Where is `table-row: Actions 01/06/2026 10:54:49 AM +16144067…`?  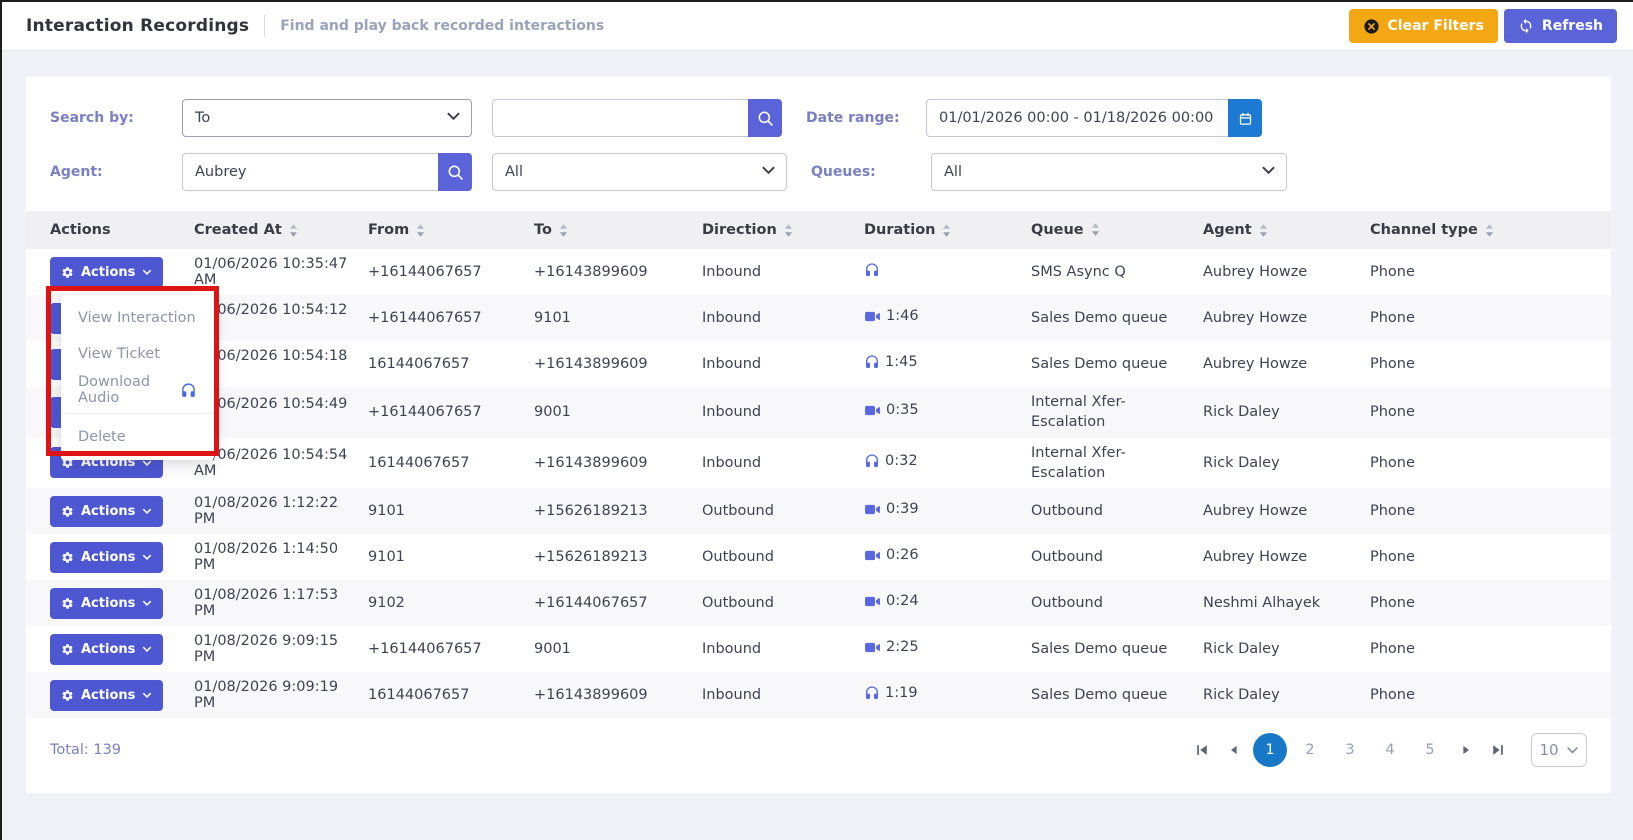
table-row: Actions 01/06/2026 10:54:49 AM +16144067… is located at coordinates (818, 412).